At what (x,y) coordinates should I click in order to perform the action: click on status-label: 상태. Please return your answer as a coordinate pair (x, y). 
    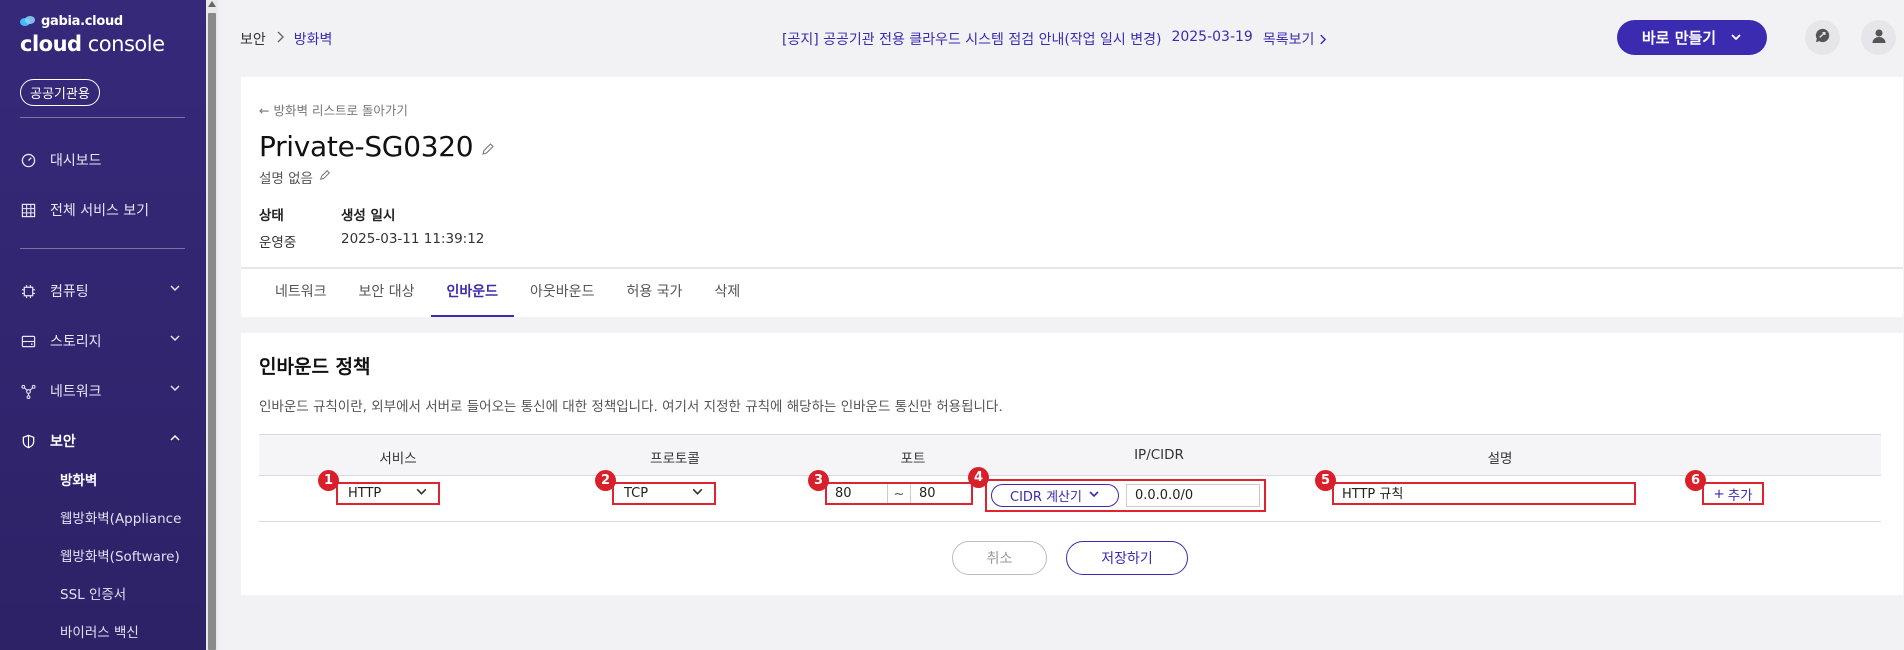
    Looking at the image, I should click on (271, 216).